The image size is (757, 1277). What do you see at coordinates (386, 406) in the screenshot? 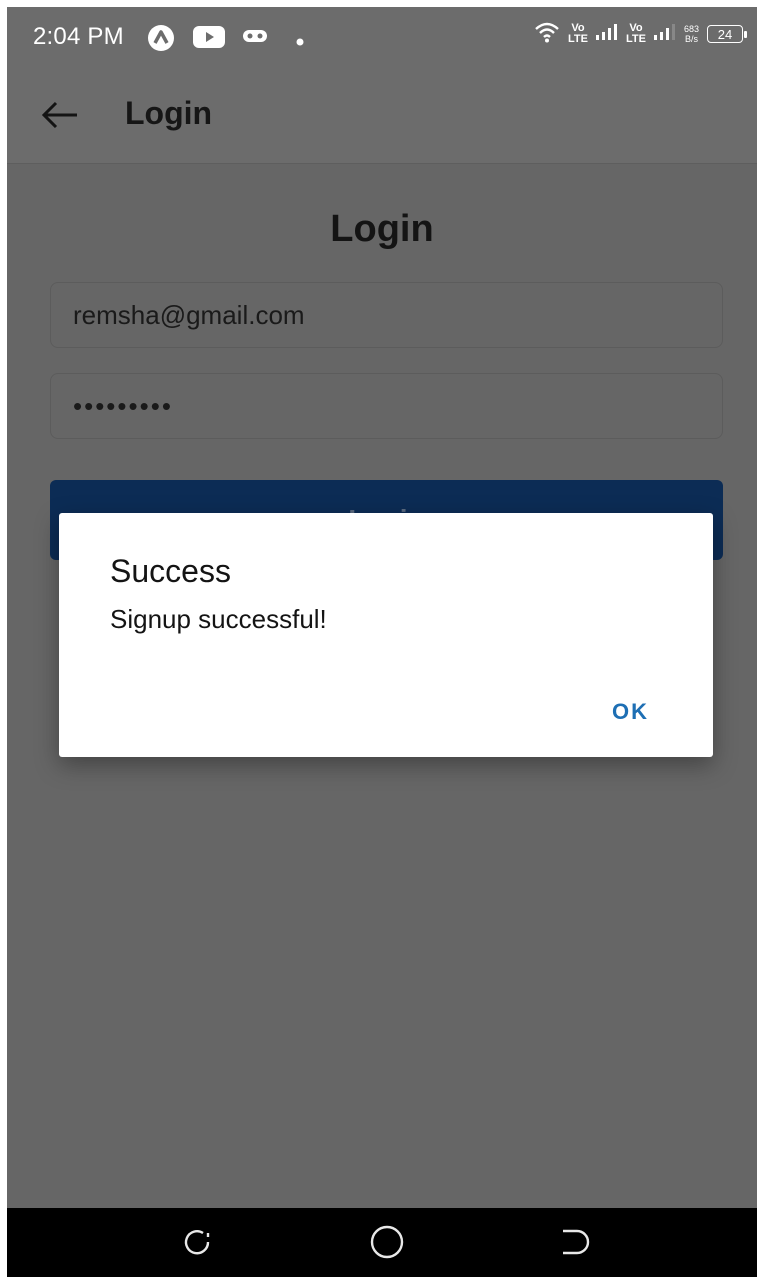
I see `password-field: •••••••••` at bounding box center [386, 406].